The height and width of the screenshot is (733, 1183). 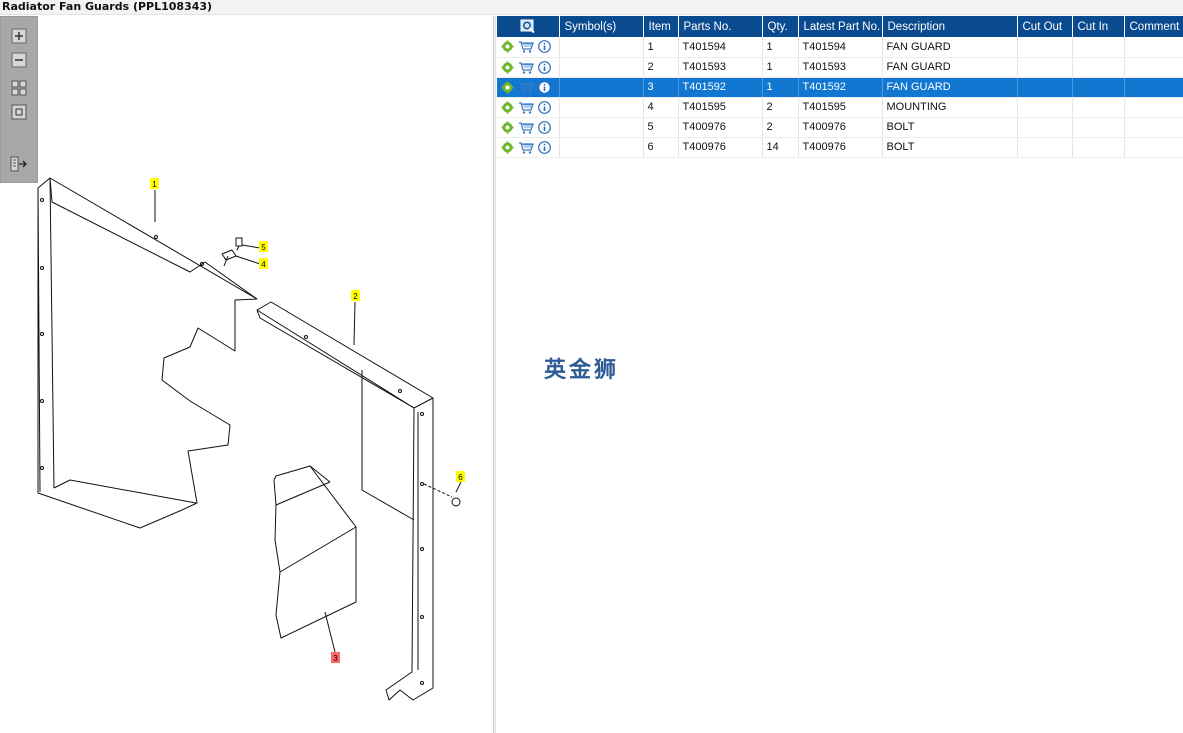 I want to click on cell-item: 3, so click(x=661, y=87).